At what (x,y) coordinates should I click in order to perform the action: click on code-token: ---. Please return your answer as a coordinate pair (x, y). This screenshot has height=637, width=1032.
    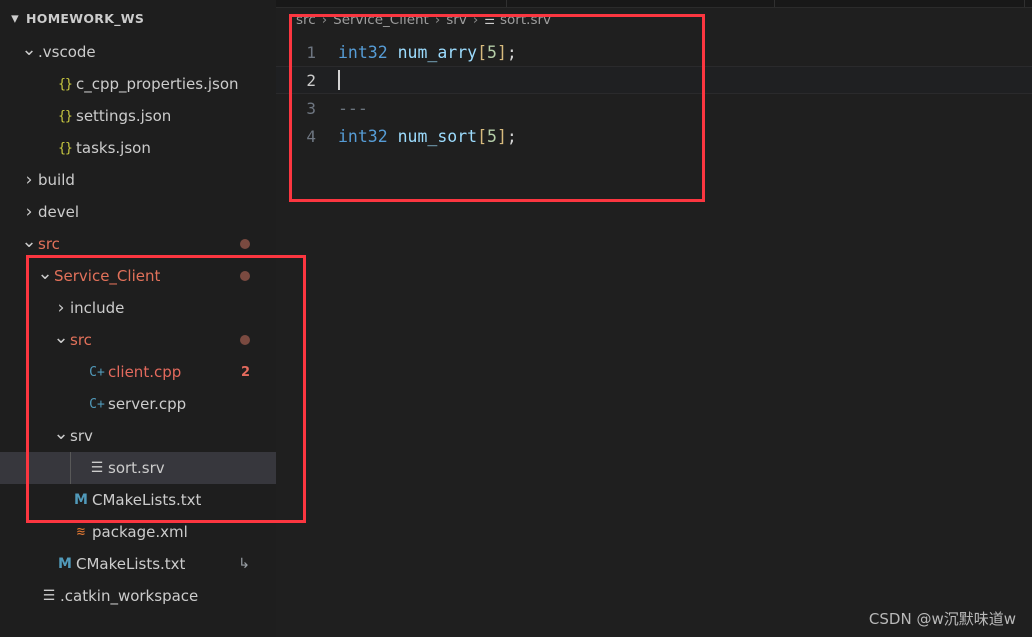
    Looking at the image, I should click on (353, 108).